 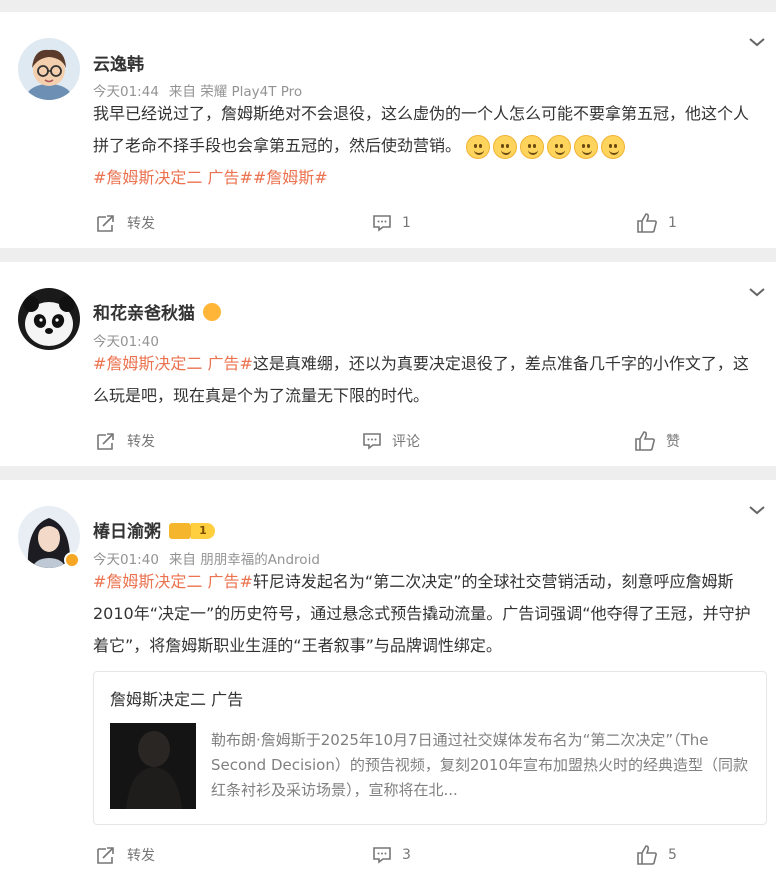 What do you see at coordinates (126, 340) in the screenshot?
I see `post-meta: 今天01:40` at bounding box center [126, 340].